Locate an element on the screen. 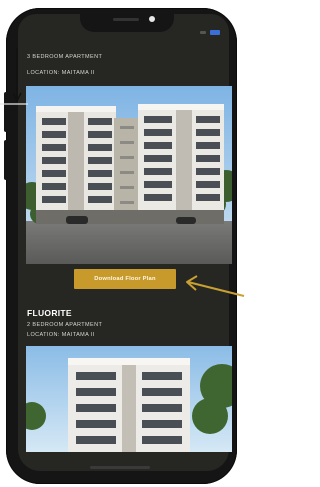 The width and height of the screenshot is (320, 487). annotation-arrow-gold is located at coordinates (216, 289).